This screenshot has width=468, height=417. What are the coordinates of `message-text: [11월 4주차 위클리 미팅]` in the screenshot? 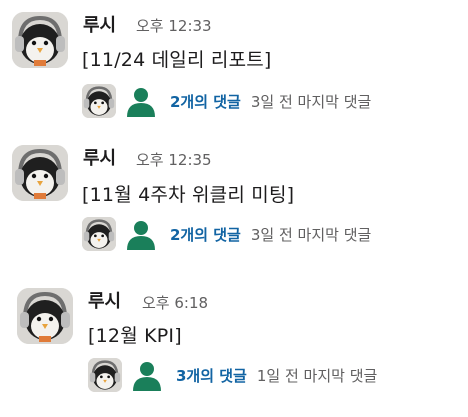 It's located at (188, 195).